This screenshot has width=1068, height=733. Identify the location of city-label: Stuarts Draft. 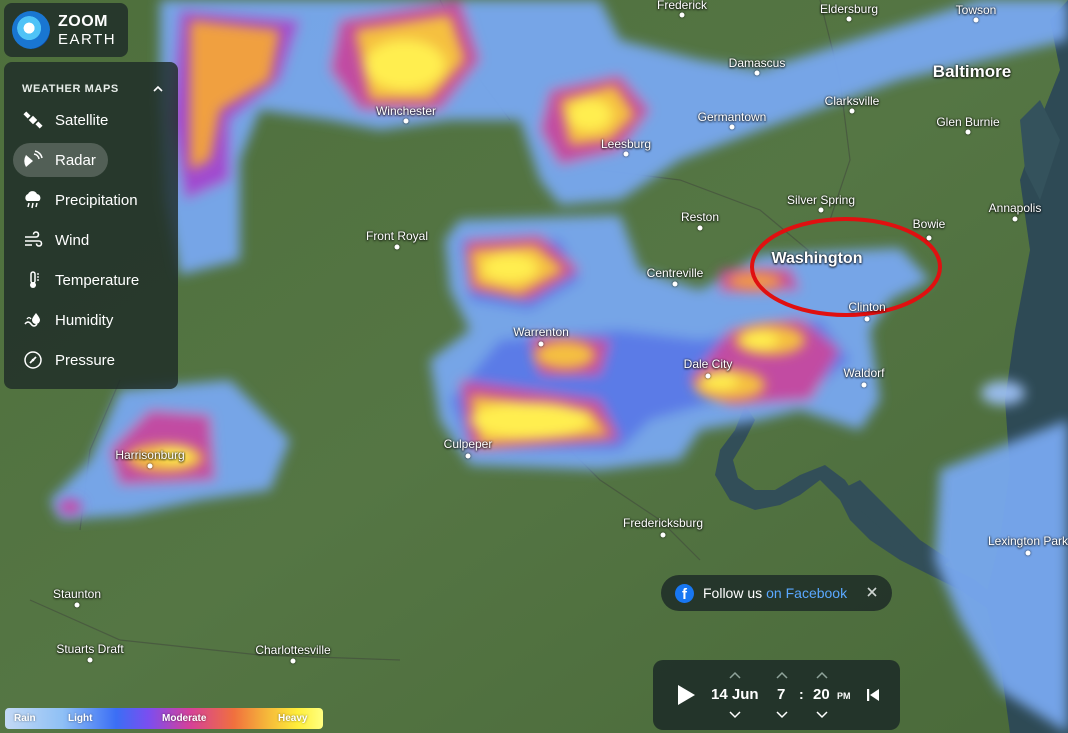
(90, 649).